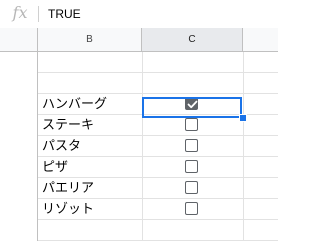 The height and width of the screenshot is (241, 320). I want to click on formula-bar-divider, so click(38, 14).